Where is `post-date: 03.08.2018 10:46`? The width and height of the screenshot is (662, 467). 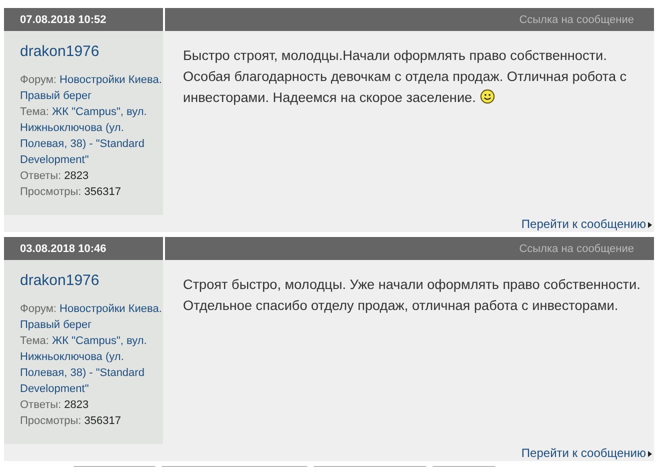 post-date: 03.08.2018 10:46 is located at coordinates (63, 248).